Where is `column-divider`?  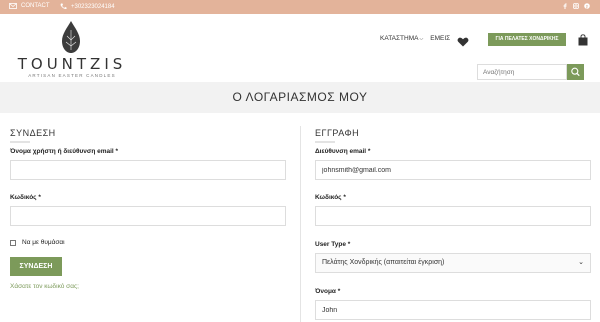
column-divider is located at coordinates (300, 224).